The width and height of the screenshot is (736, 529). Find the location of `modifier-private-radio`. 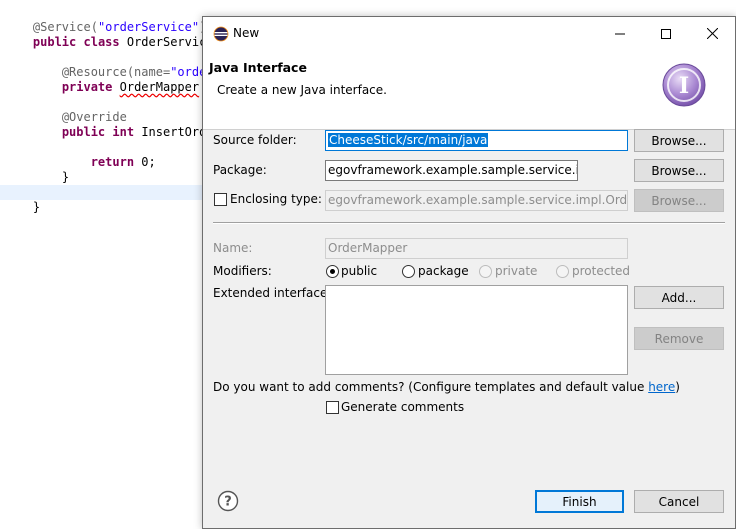

modifier-private-radio is located at coordinates (485, 271).